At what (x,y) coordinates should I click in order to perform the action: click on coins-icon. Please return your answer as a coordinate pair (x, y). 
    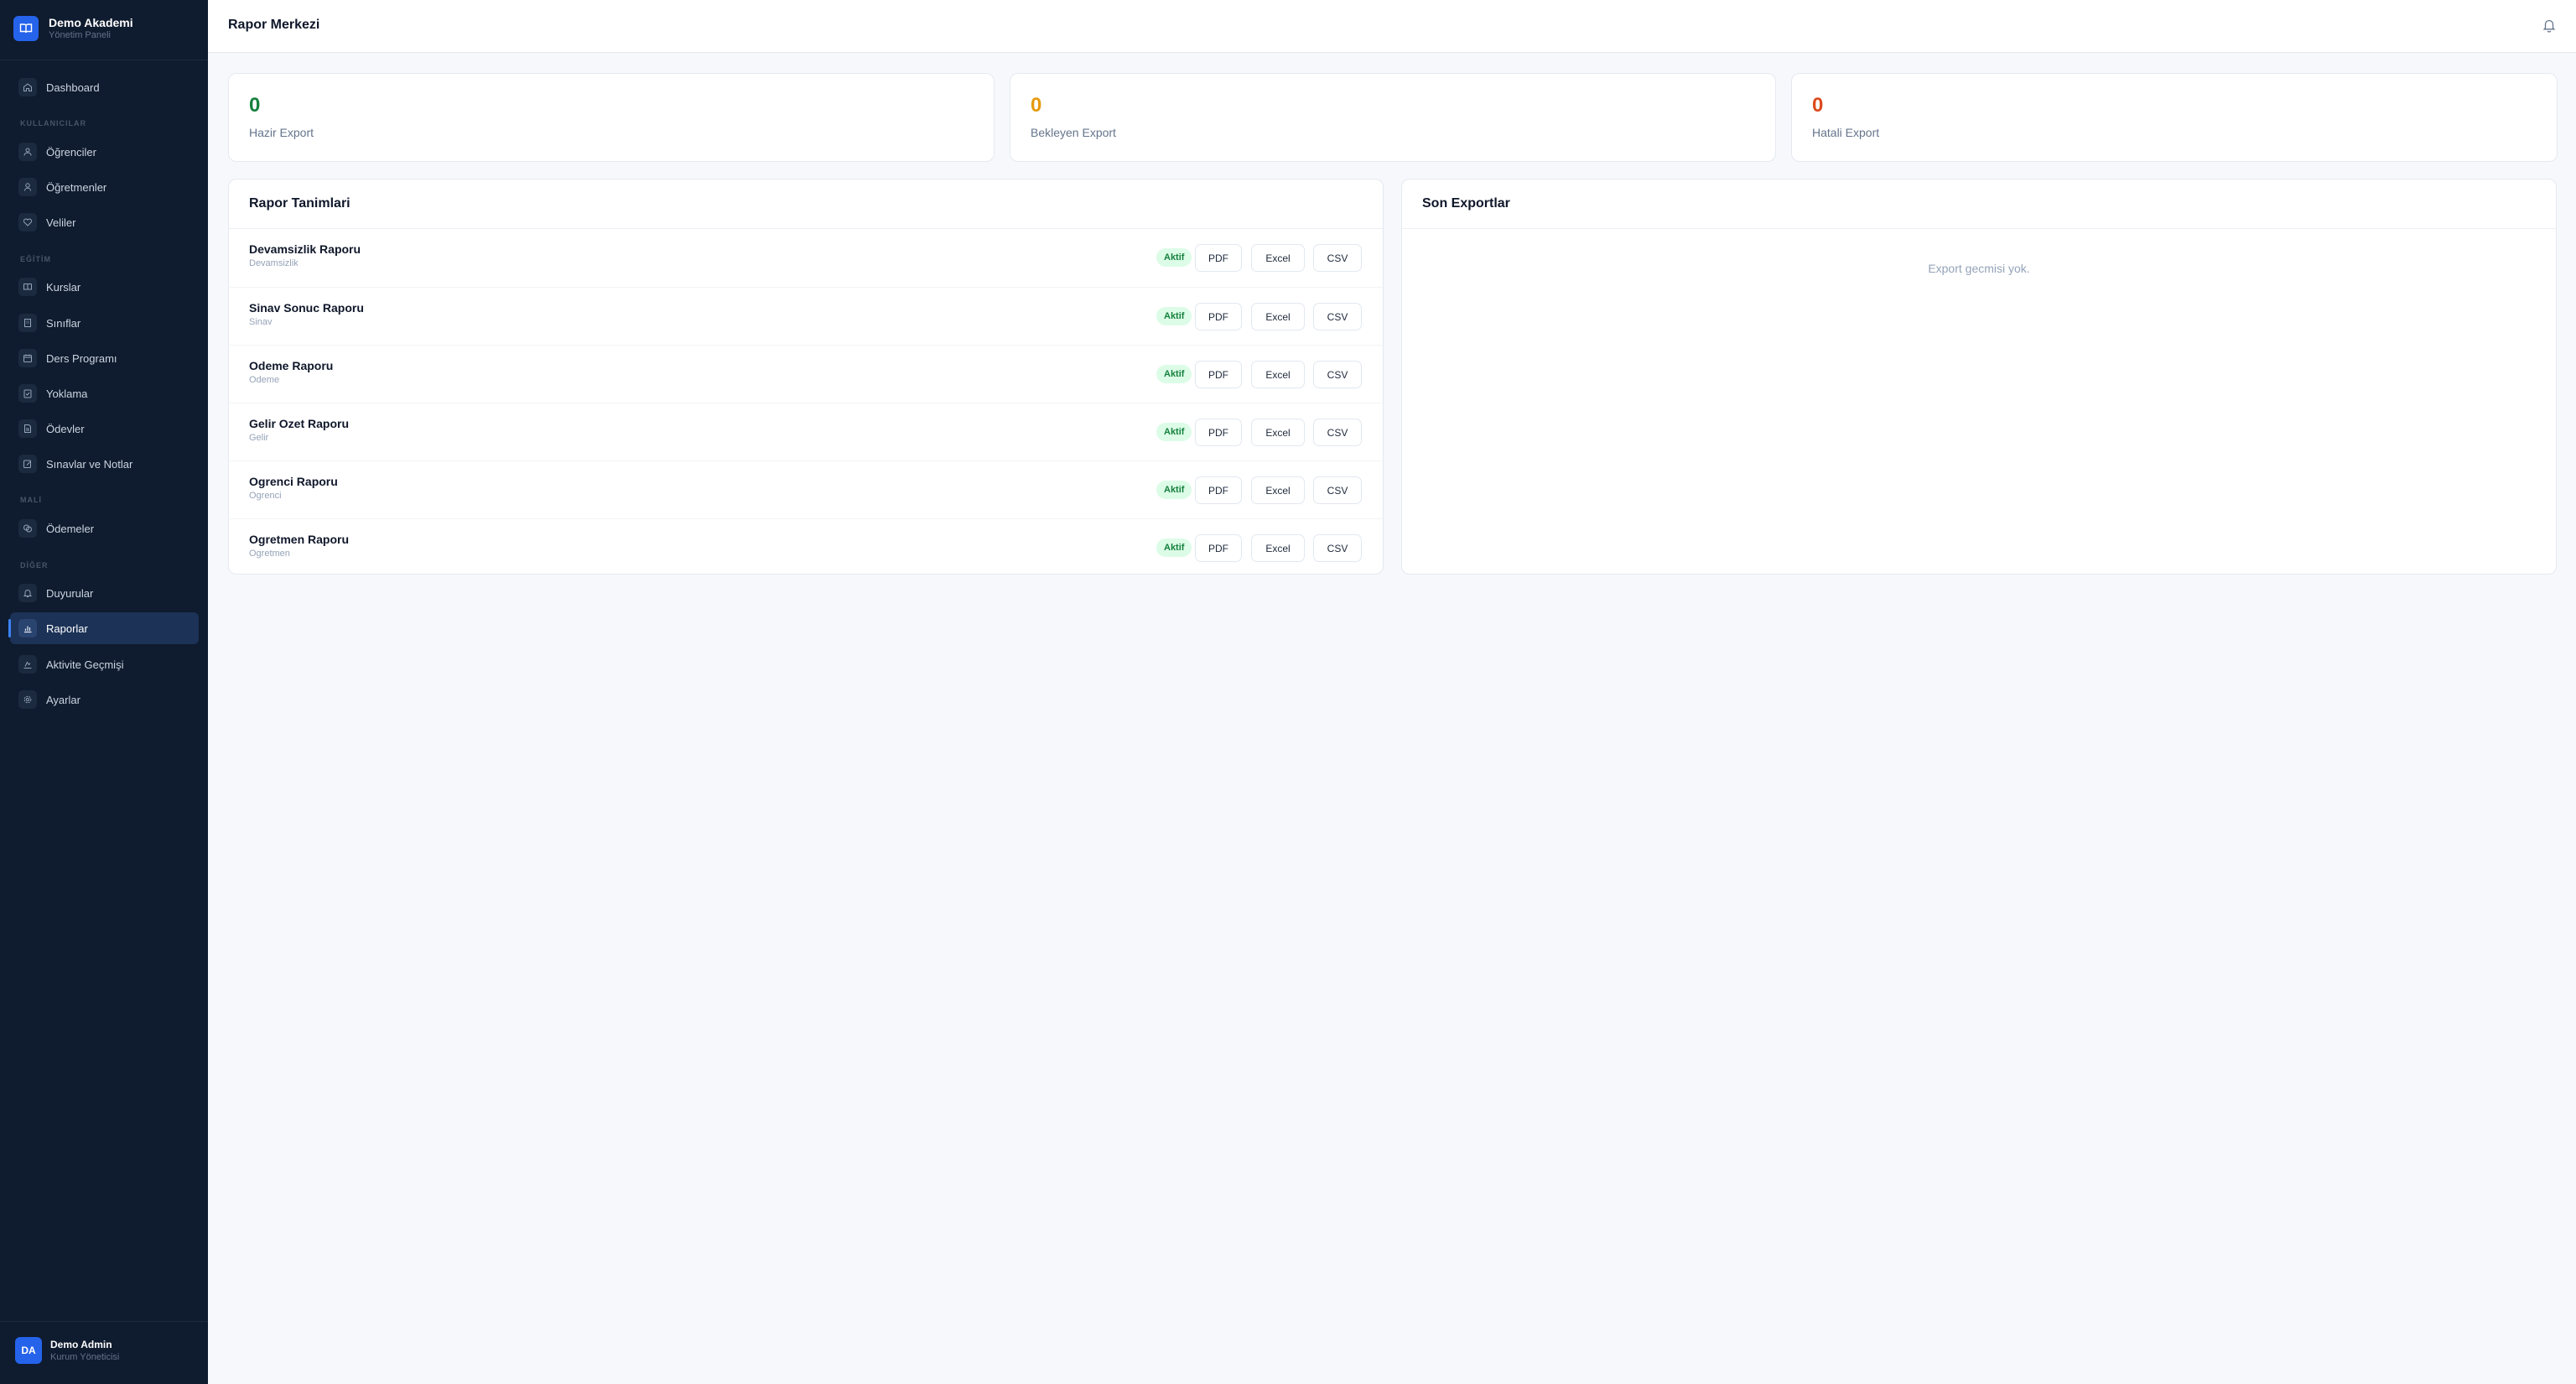
    Looking at the image, I should click on (27, 528).